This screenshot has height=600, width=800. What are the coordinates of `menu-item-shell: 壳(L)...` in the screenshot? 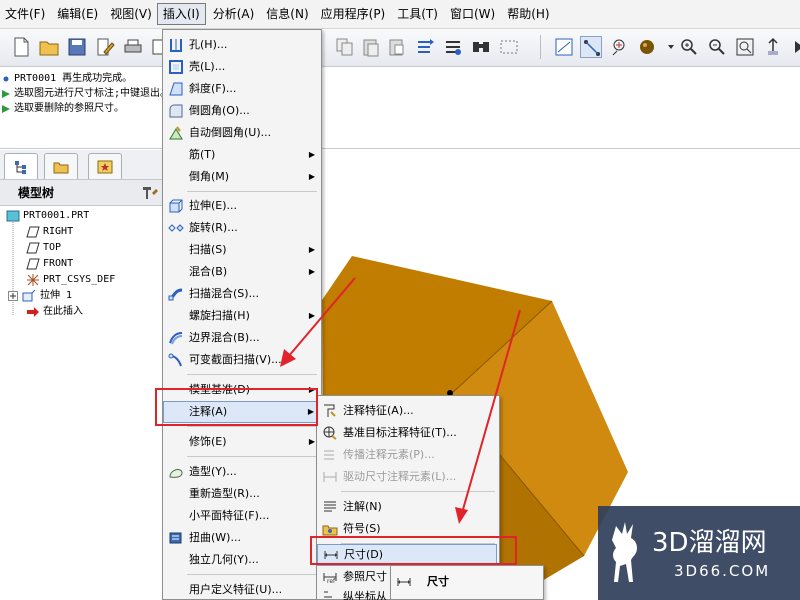 It's located at (242, 67).